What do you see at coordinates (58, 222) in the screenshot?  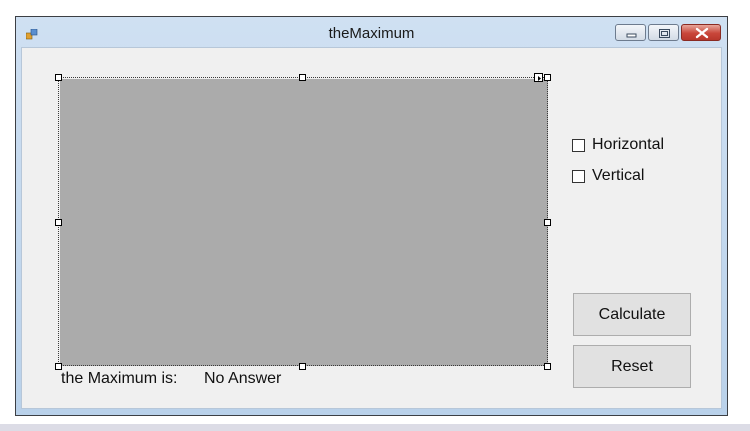 I see `resize-handle-middle-left` at bounding box center [58, 222].